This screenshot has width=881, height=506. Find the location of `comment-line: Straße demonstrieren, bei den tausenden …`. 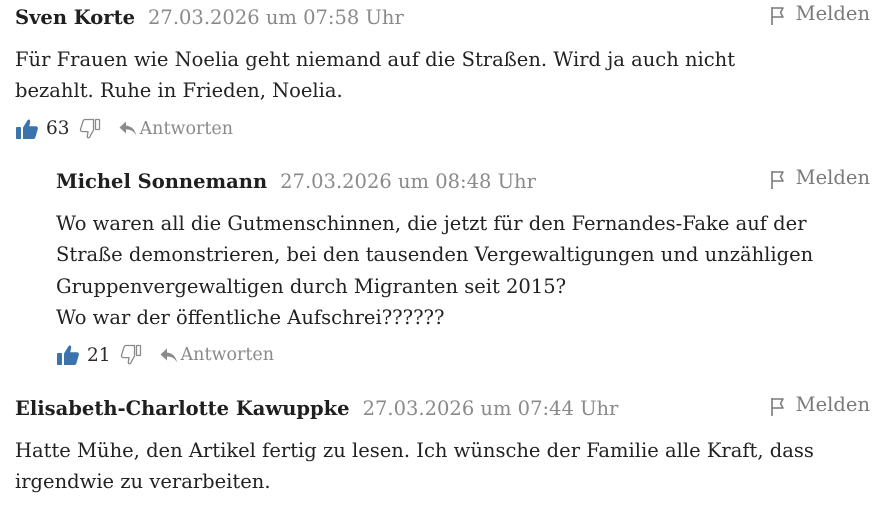

comment-line: Straße demonstrieren, bei den tausenden … is located at coordinates (435, 255).